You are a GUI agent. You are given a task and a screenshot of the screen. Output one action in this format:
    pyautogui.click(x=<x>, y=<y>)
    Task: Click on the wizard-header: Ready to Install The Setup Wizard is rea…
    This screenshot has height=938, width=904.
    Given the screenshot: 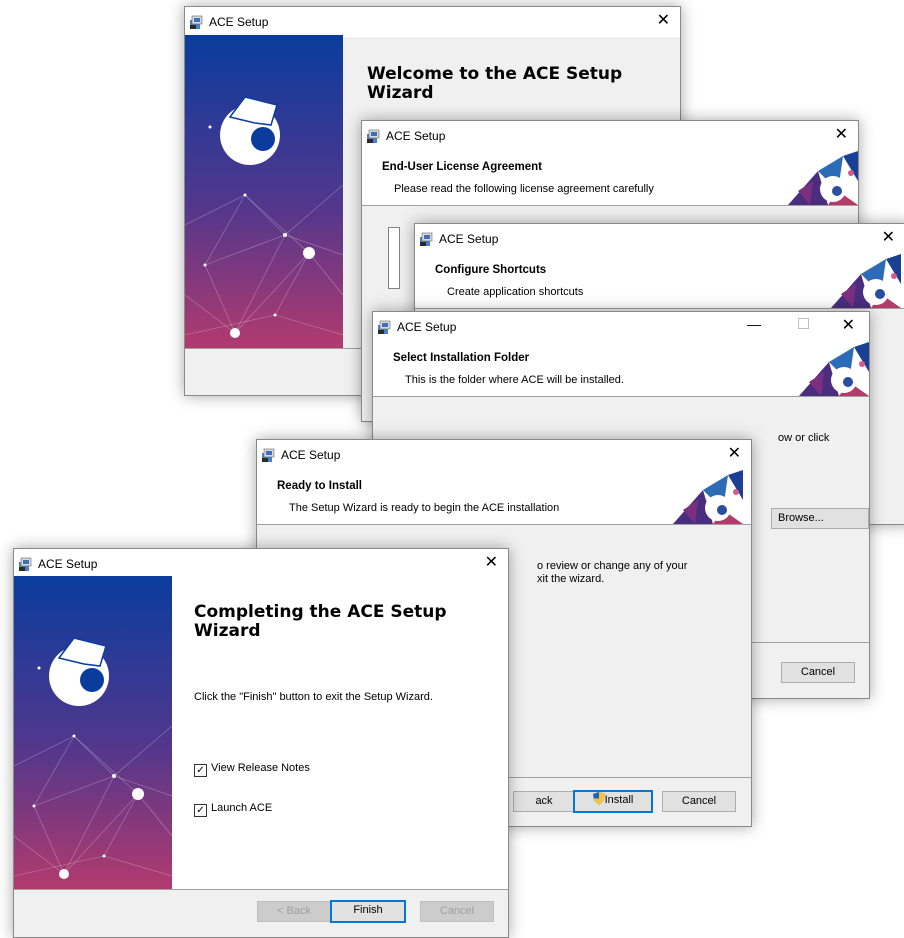 What is the action you would take?
    pyautogui.click(x=504, y=497)
    